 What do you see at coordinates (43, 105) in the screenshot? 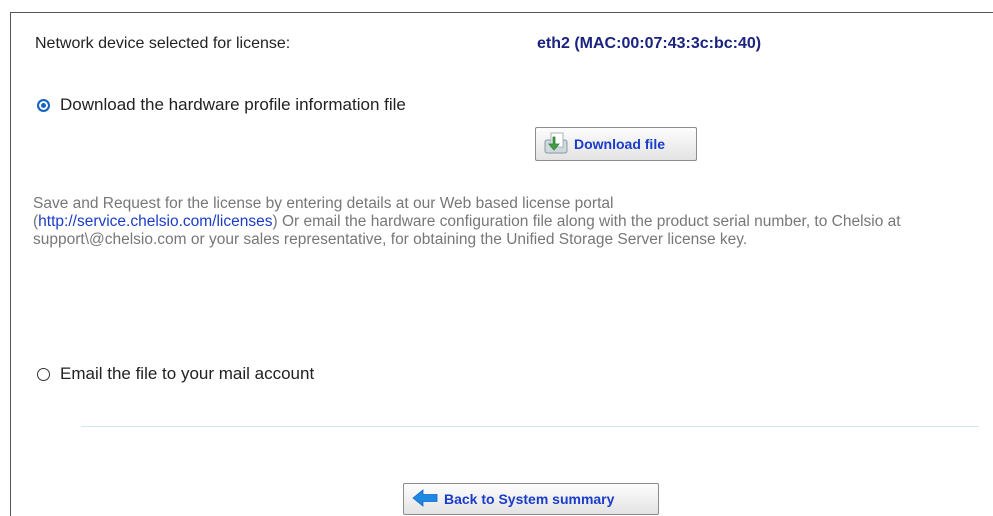
I see `download-radio` at bounding box center [43, 105].